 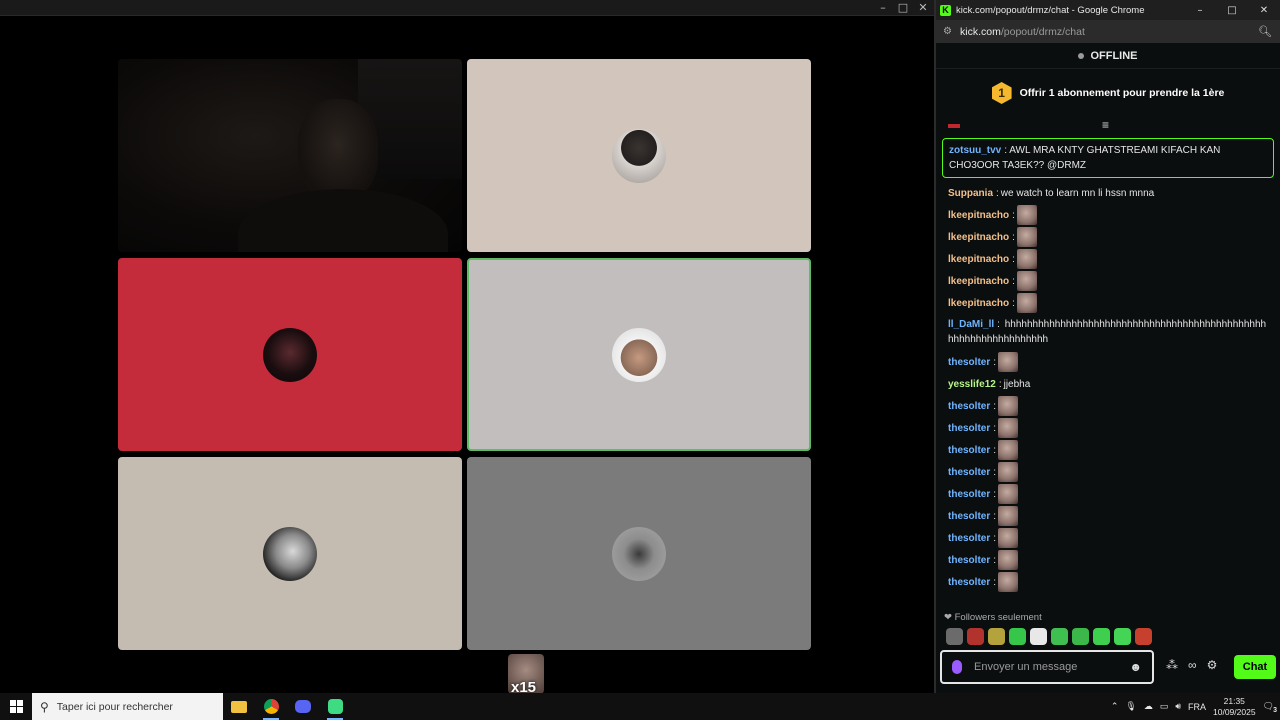 I want to click on followers-only-notice: ❤ Followers seulement, so click(x=993, y=617).